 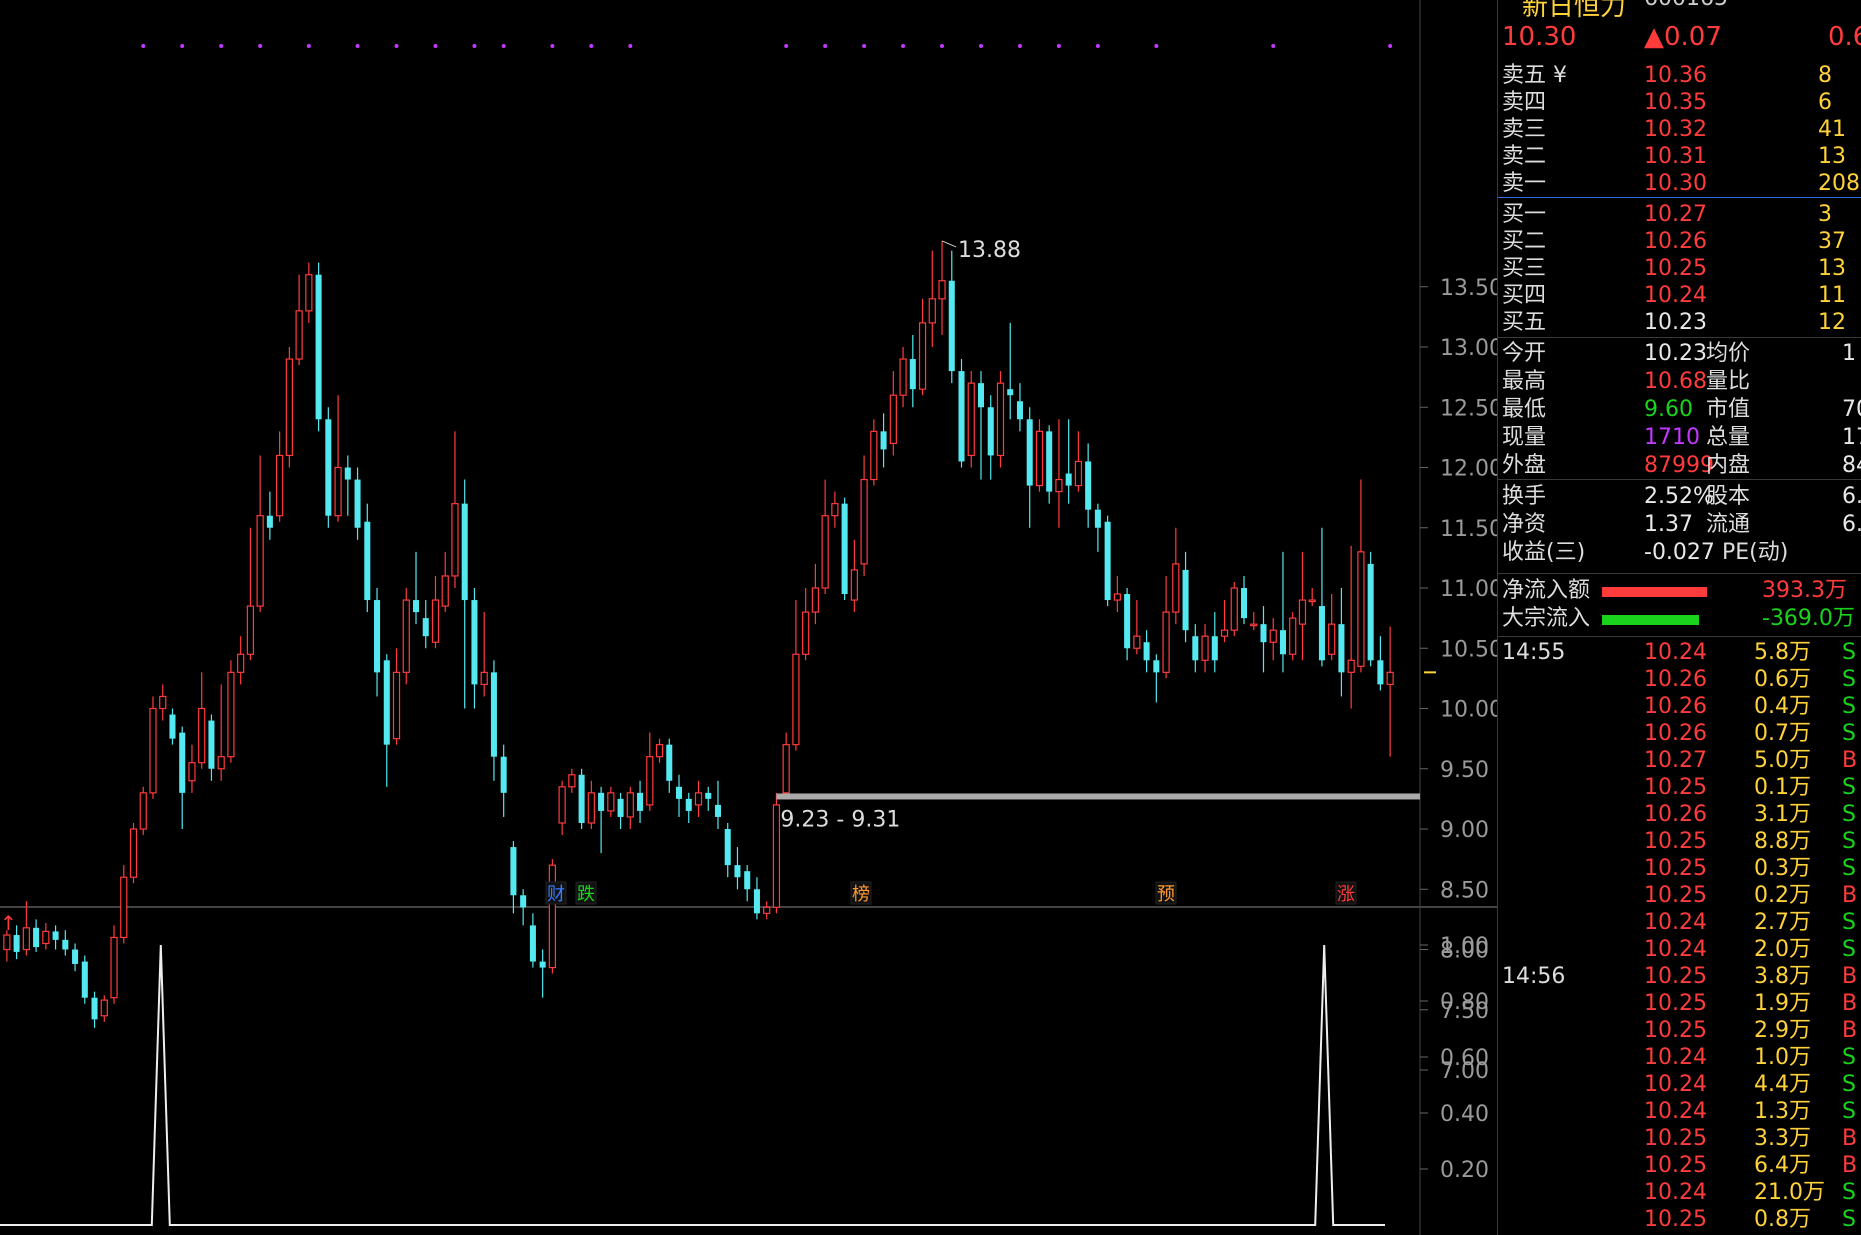 I want to click on stat-label: 今开, so click(x=1524, y=353).